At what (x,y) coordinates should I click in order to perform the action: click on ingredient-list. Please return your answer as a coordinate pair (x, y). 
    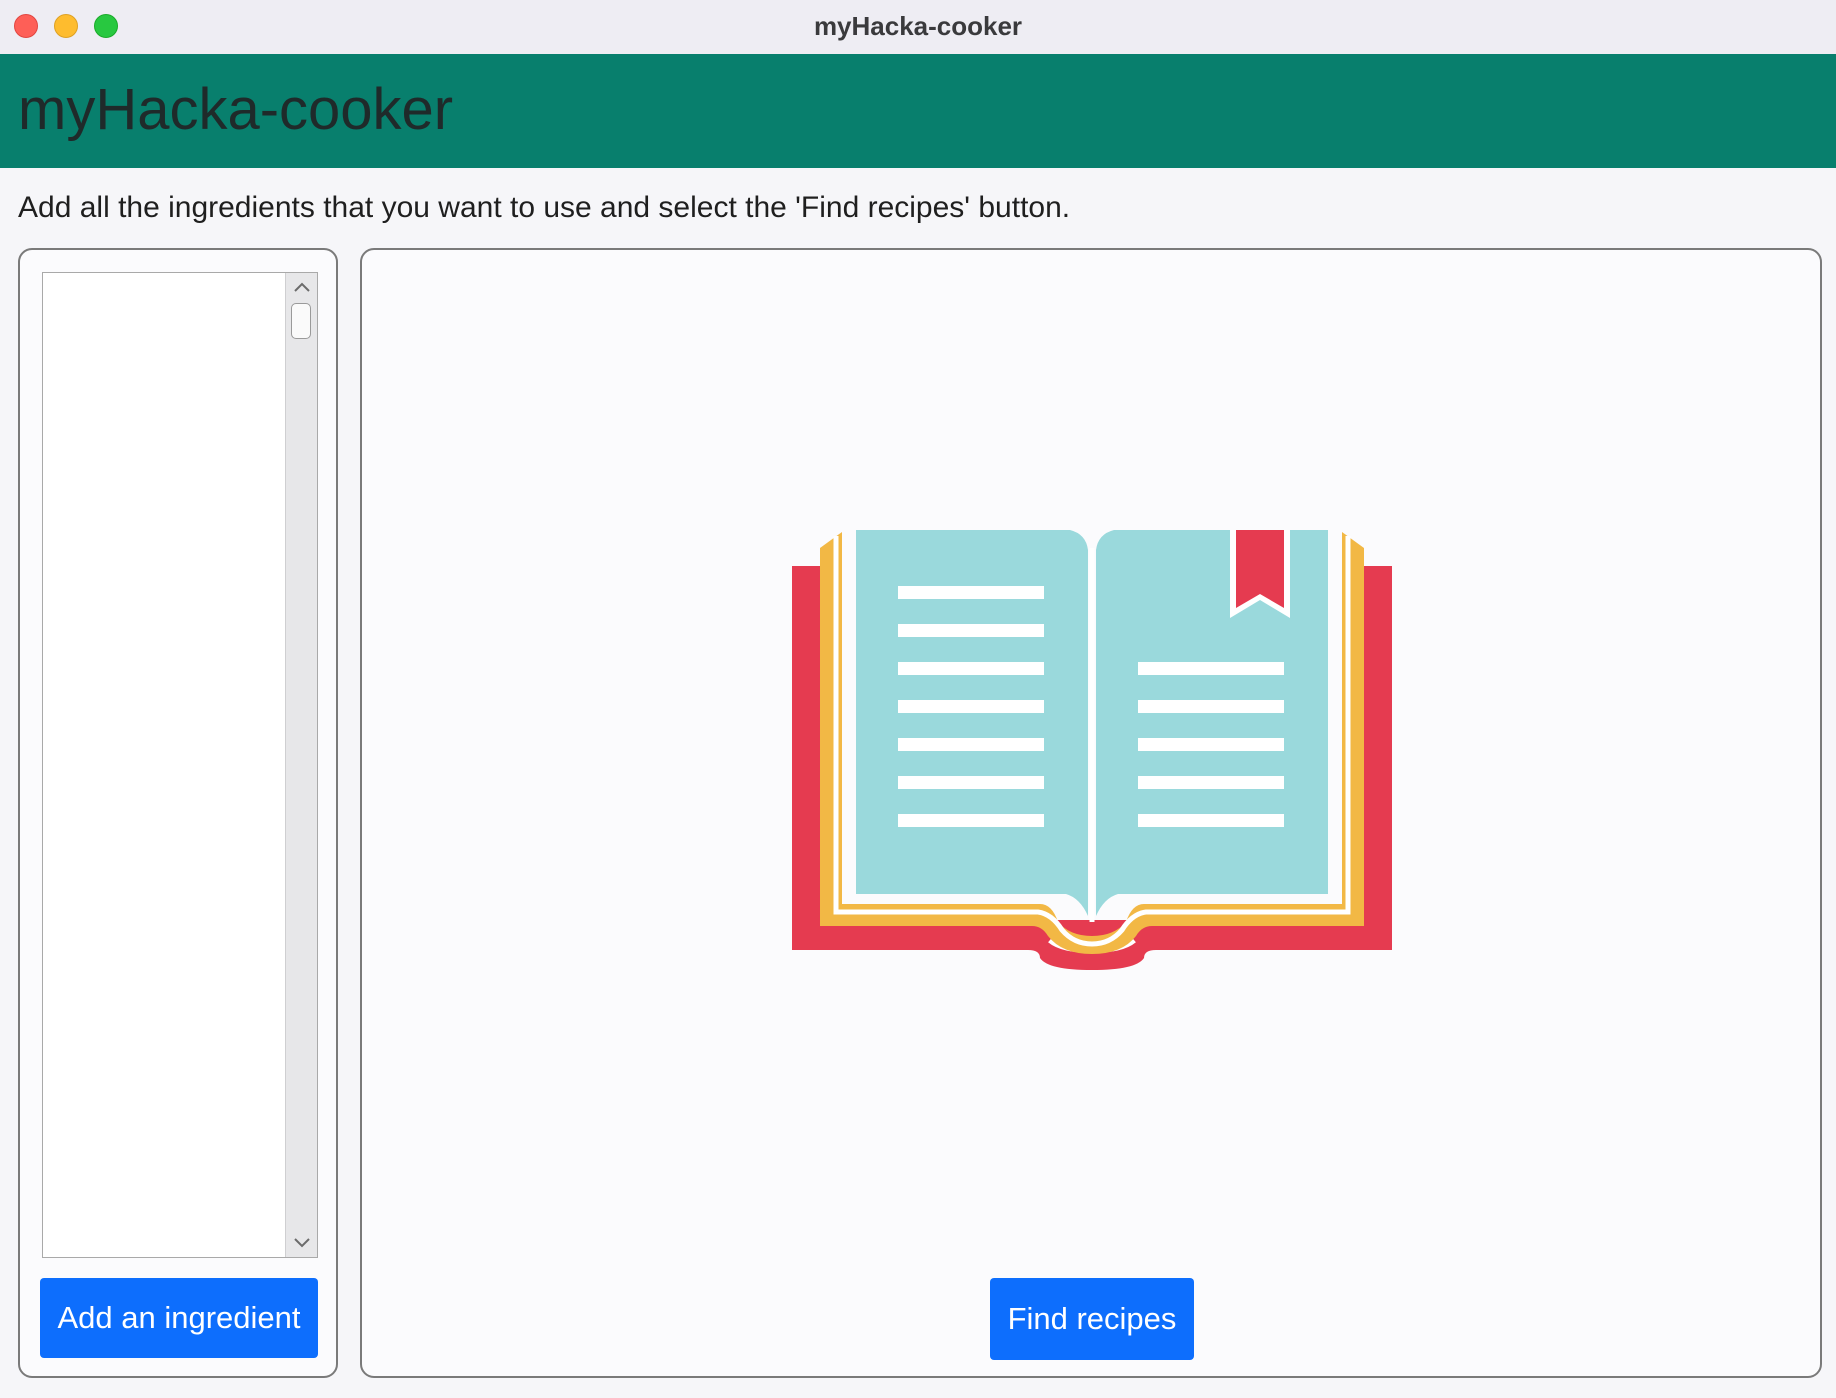
    Looking at the image, I should click on (180, 765).